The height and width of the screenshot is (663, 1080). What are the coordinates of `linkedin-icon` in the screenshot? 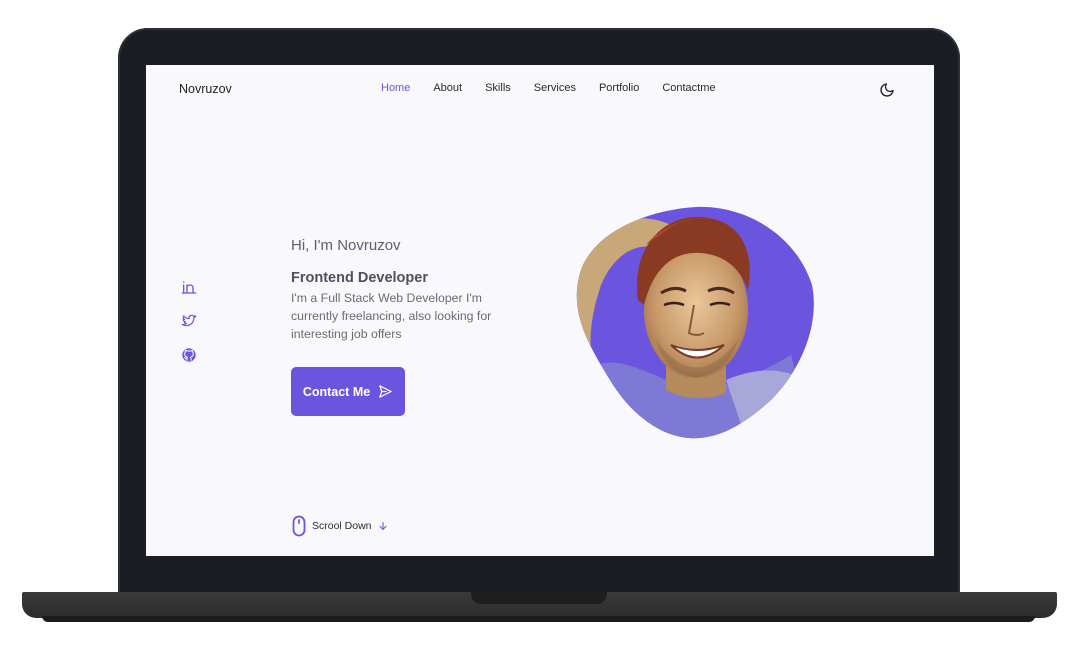 It's located at (189, 287).